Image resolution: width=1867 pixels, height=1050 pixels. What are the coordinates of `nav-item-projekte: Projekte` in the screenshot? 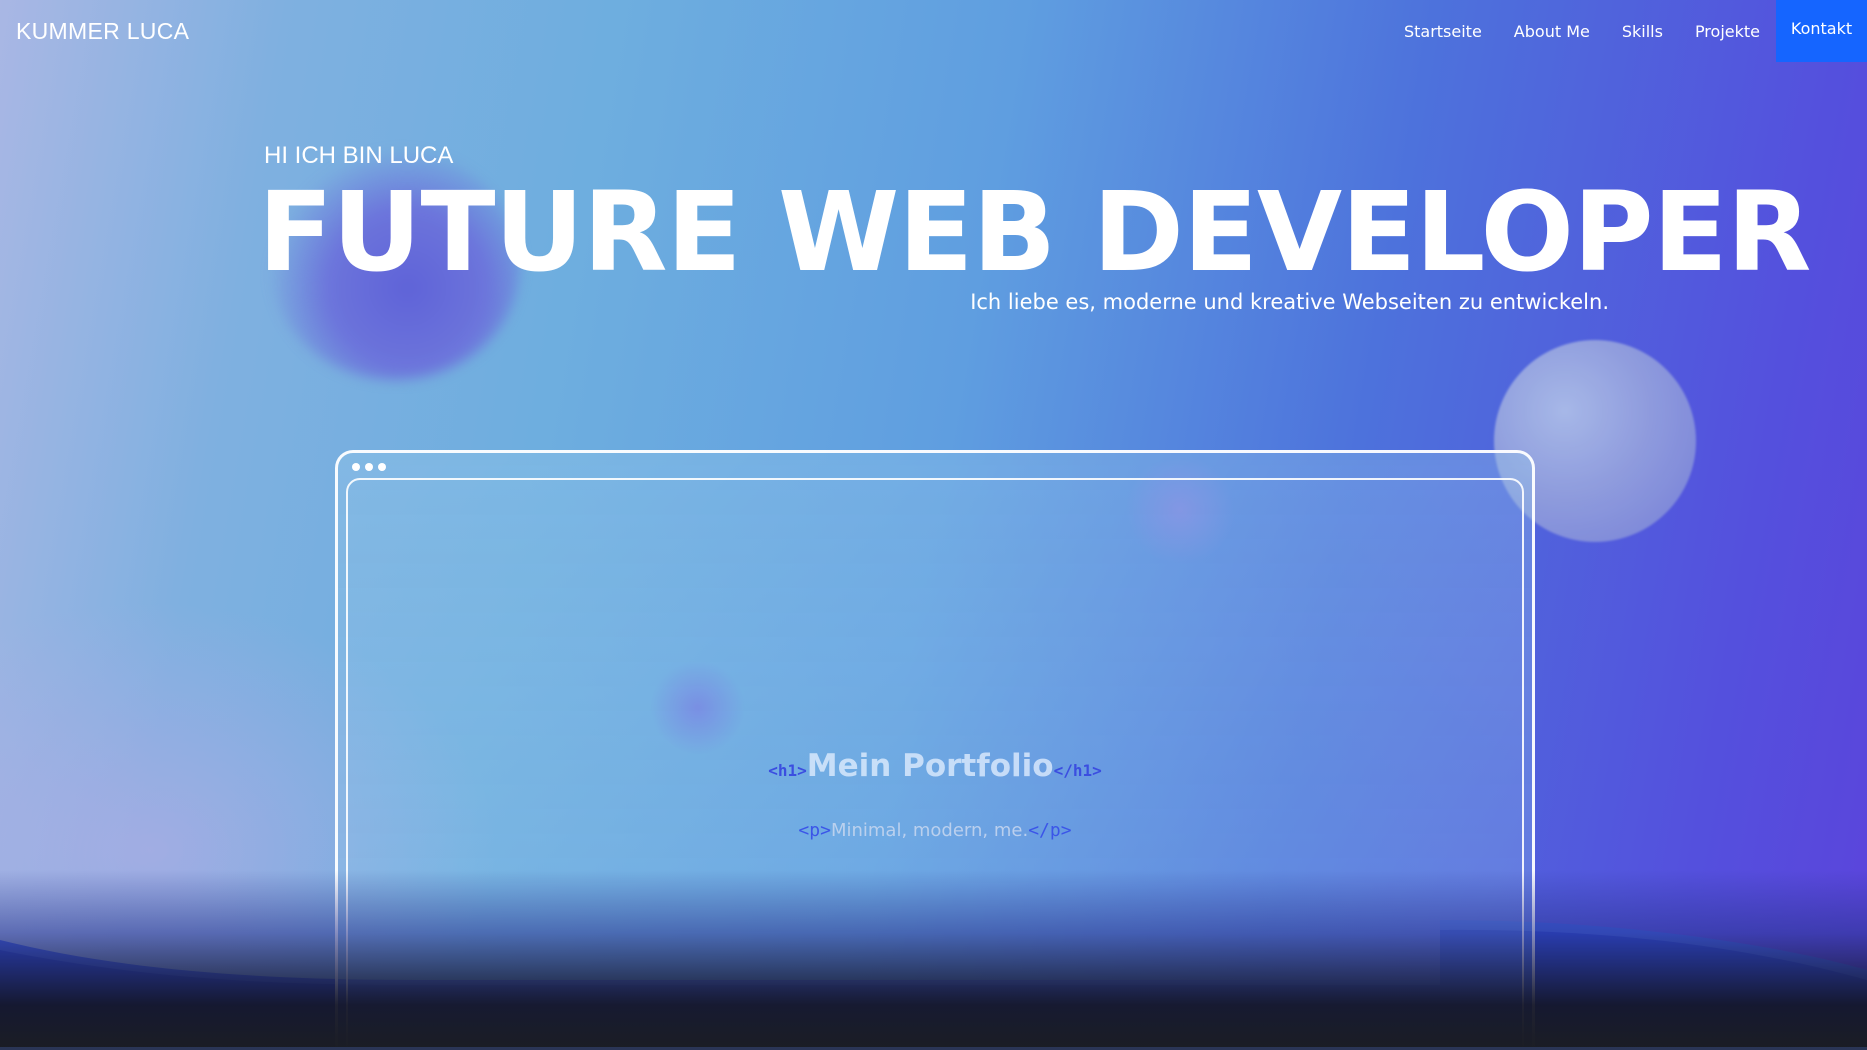 It's located at (1727, 31).